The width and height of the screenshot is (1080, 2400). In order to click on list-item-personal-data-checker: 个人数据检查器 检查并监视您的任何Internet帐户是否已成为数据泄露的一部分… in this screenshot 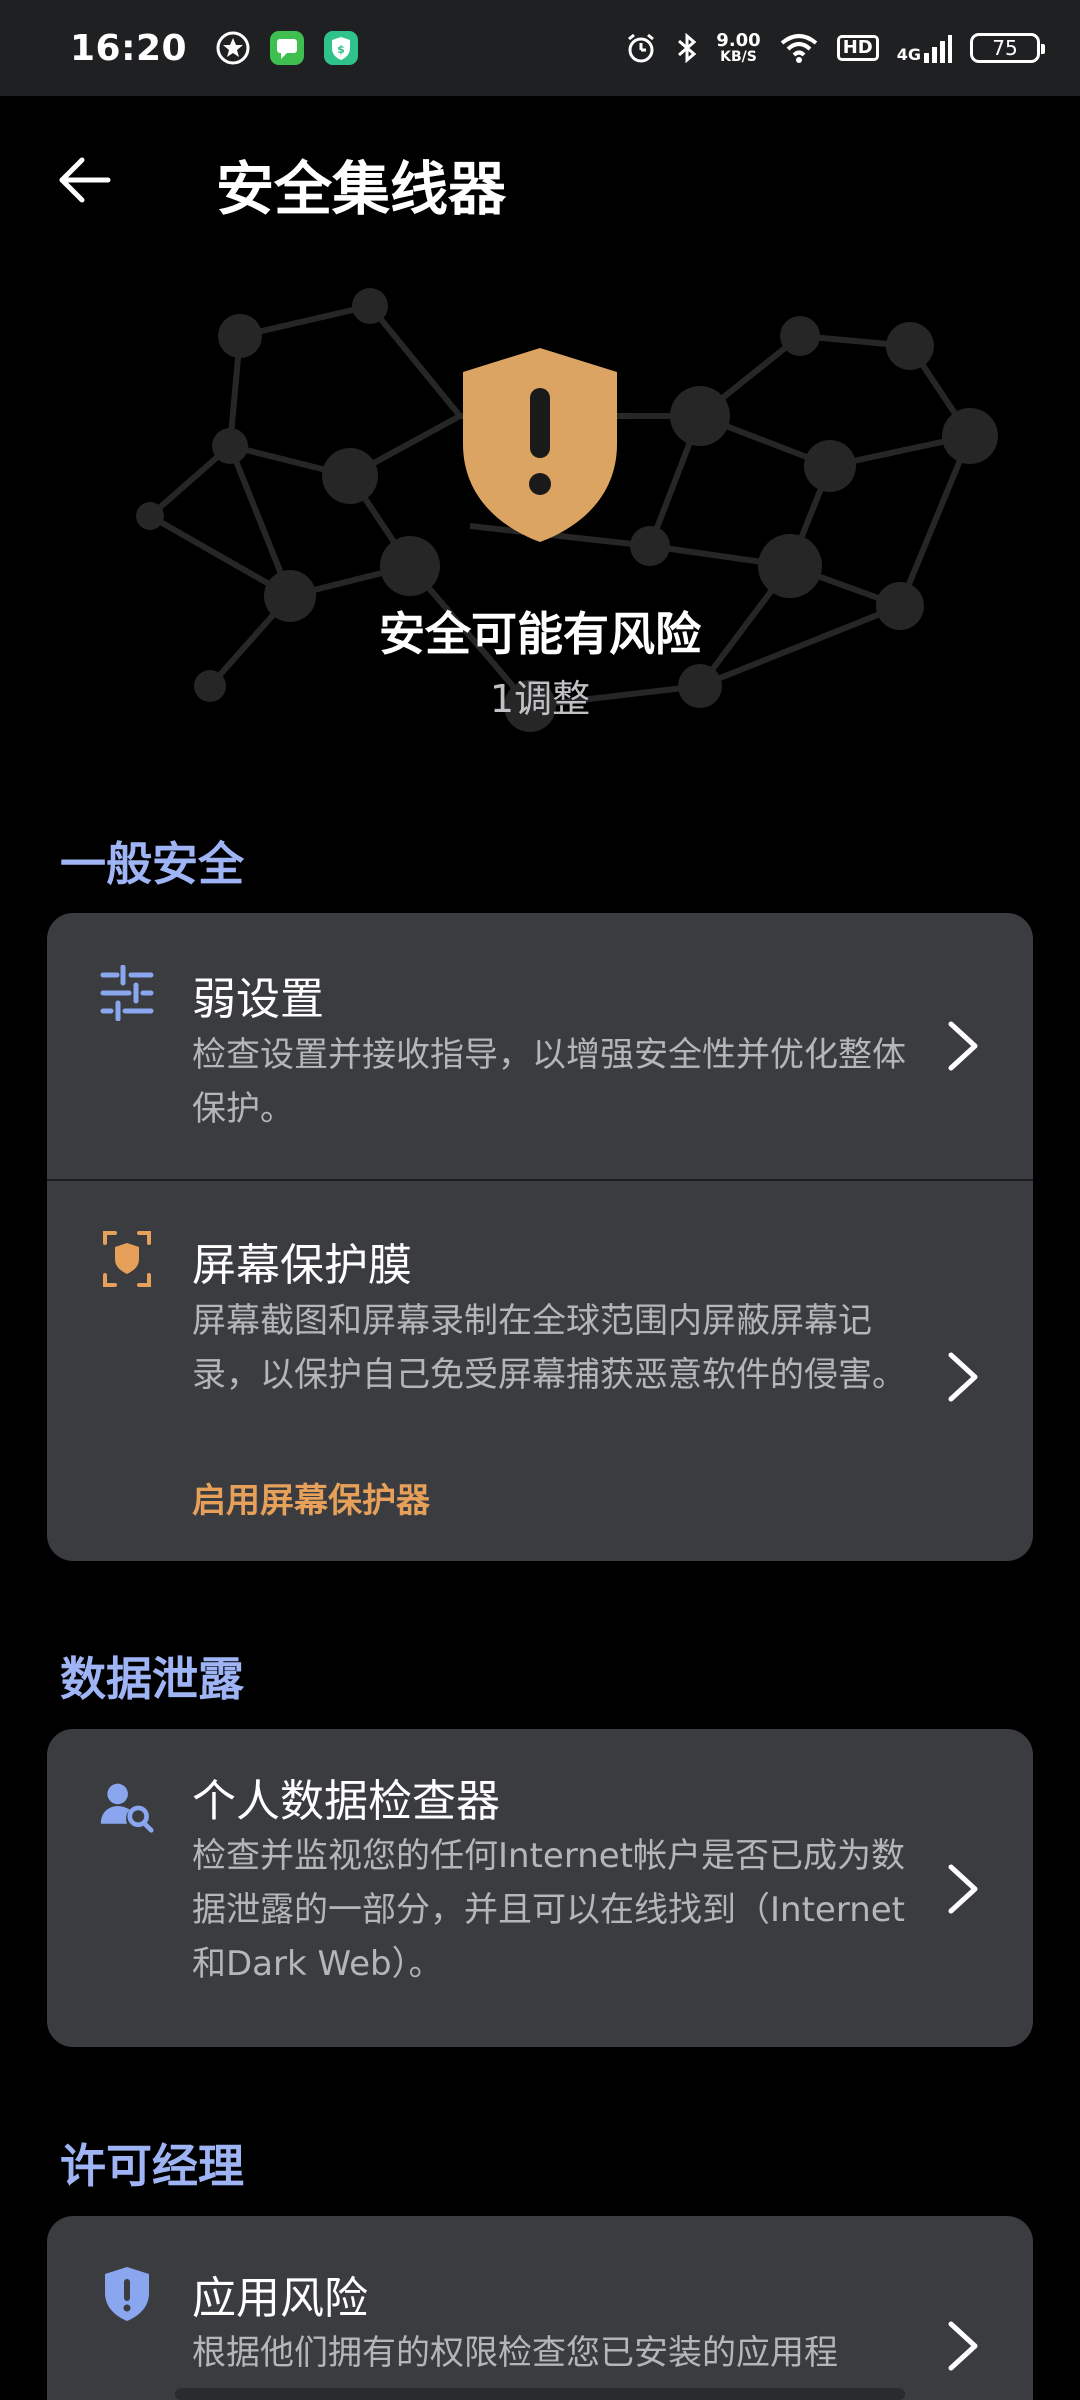, I will do `click(540, 1888)`.